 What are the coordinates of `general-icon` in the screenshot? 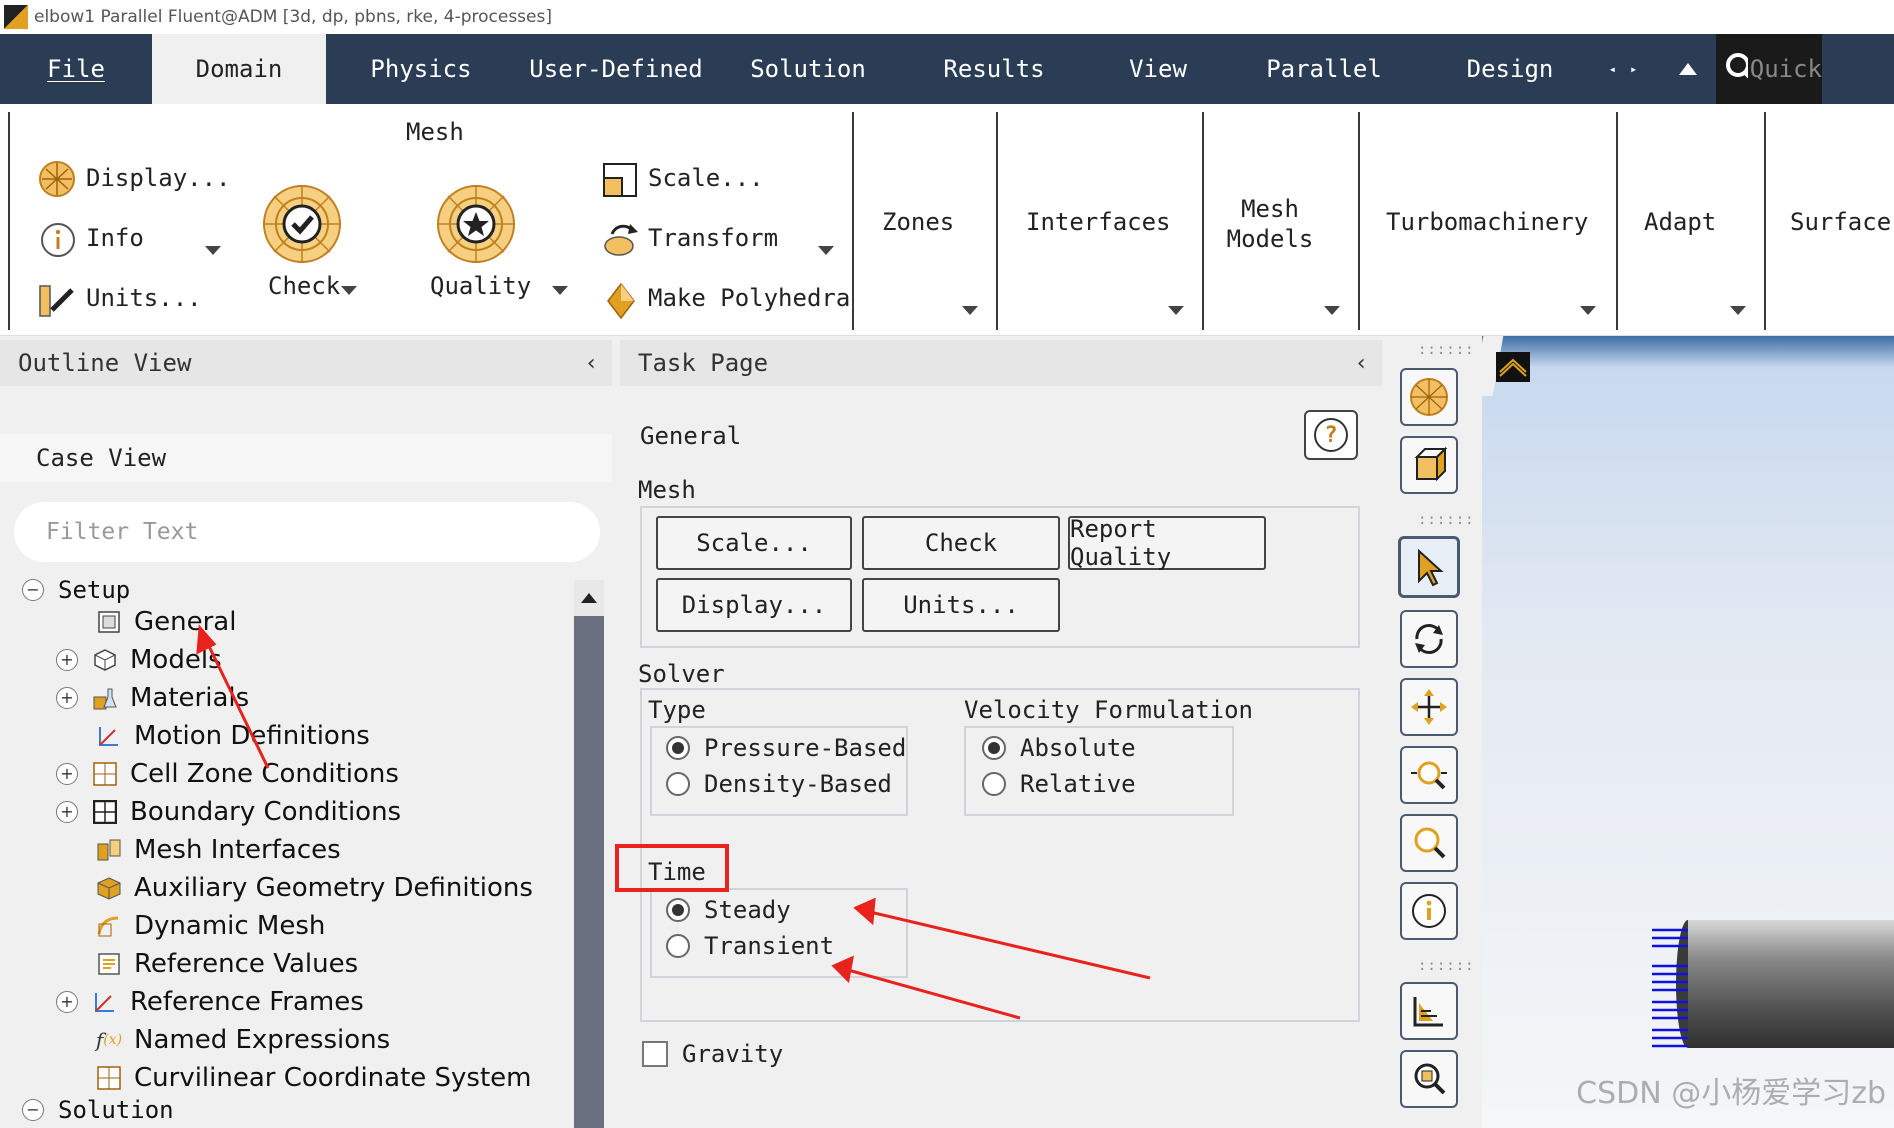 It's located at (109, 622).